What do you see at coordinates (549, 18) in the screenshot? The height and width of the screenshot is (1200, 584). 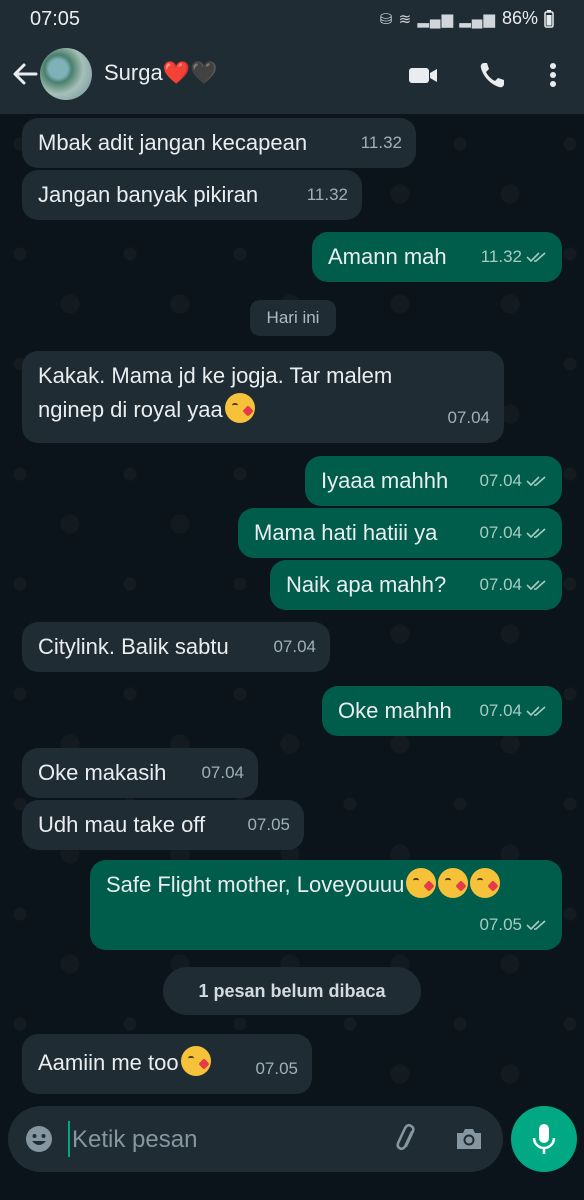 I see `battery-icon` at bounding box center [549, 18].